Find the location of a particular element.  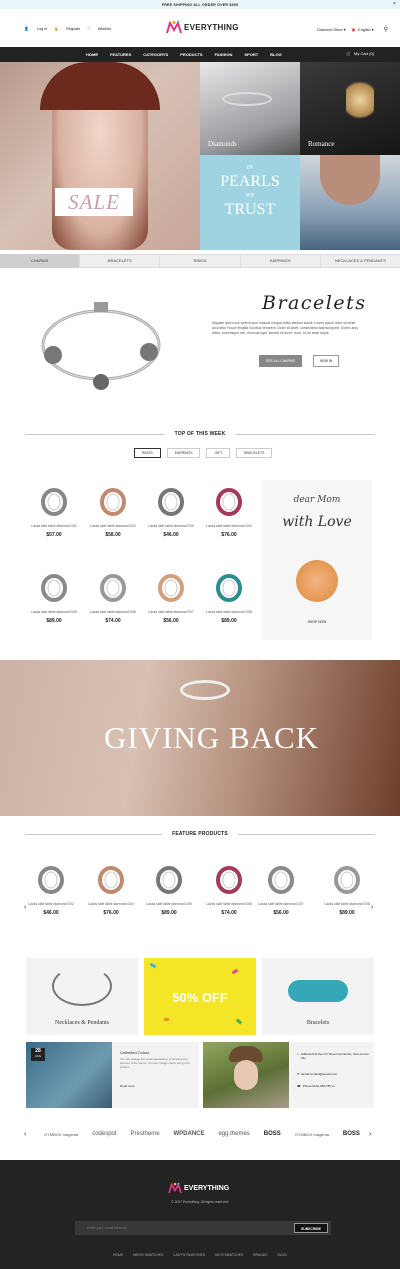

confetti is located at coordinates (153, 965).